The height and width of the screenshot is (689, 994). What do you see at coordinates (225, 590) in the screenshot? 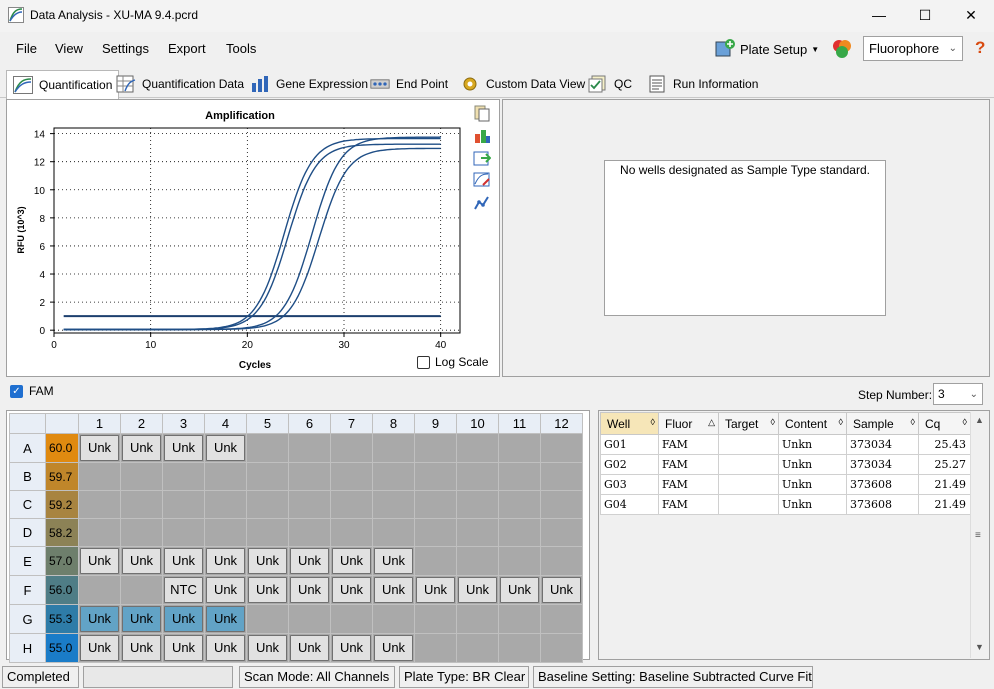
I see `well-f4: Unk` at bounding box center [225, 590].